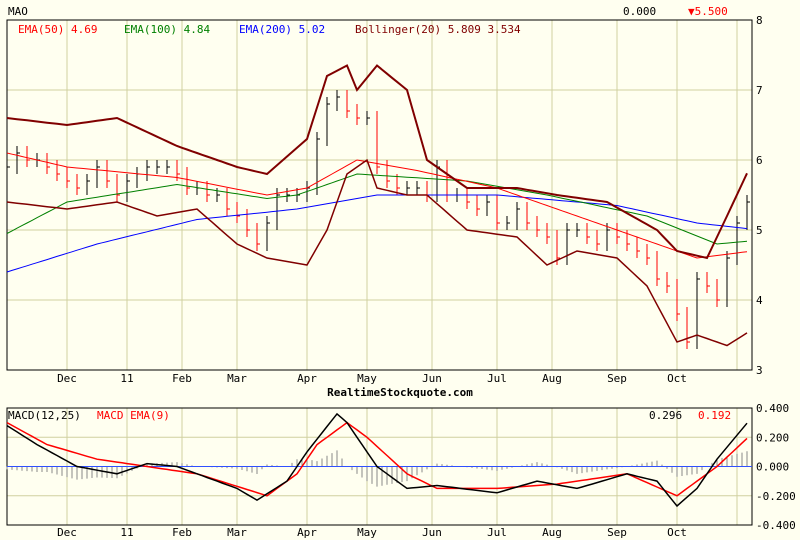 Image resolution: width=800 pixels, height=540 pixels. What do you see at coordinates (282, 29) in the screenshot?
I see `legend-ema200: EMA(200) 5.02` at bounding box center [282, 29].